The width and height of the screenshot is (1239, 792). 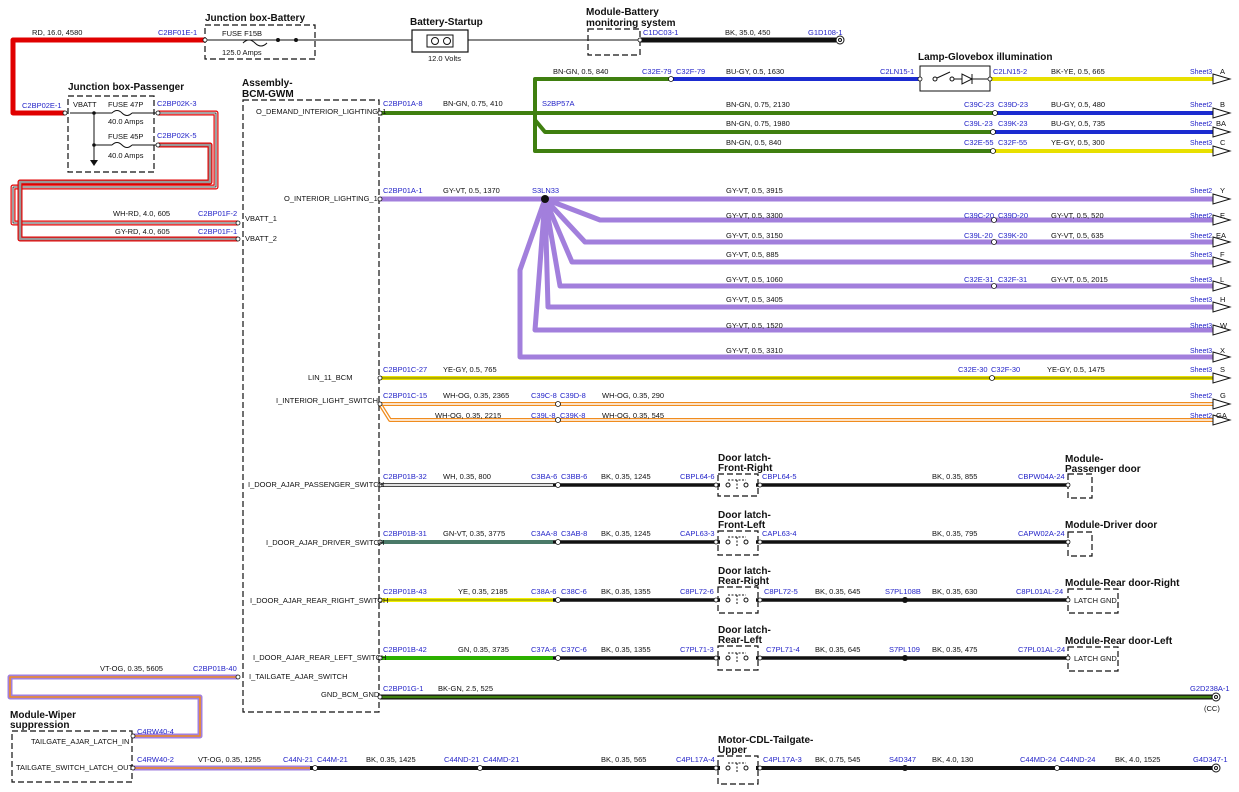 I want to click on conn-c4pl17a3: C4PL17A-3, so click(x=782, y=759).